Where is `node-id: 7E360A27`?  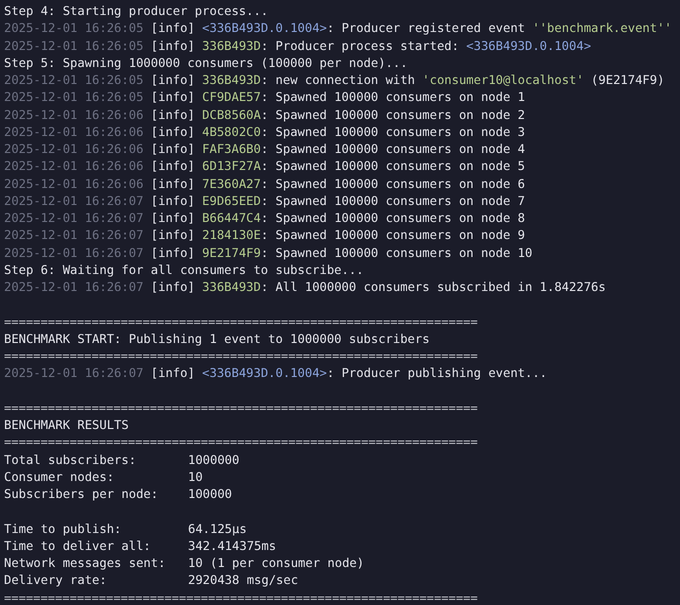 node-id: 7E360A27 is located at coordinates (231, 183).